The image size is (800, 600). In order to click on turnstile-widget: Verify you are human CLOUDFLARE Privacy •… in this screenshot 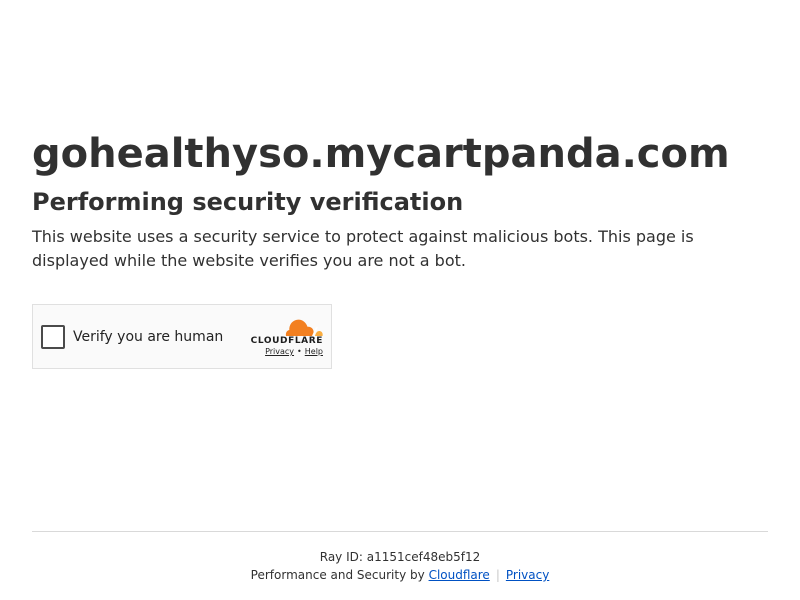, I will do `click(182, 336)`.